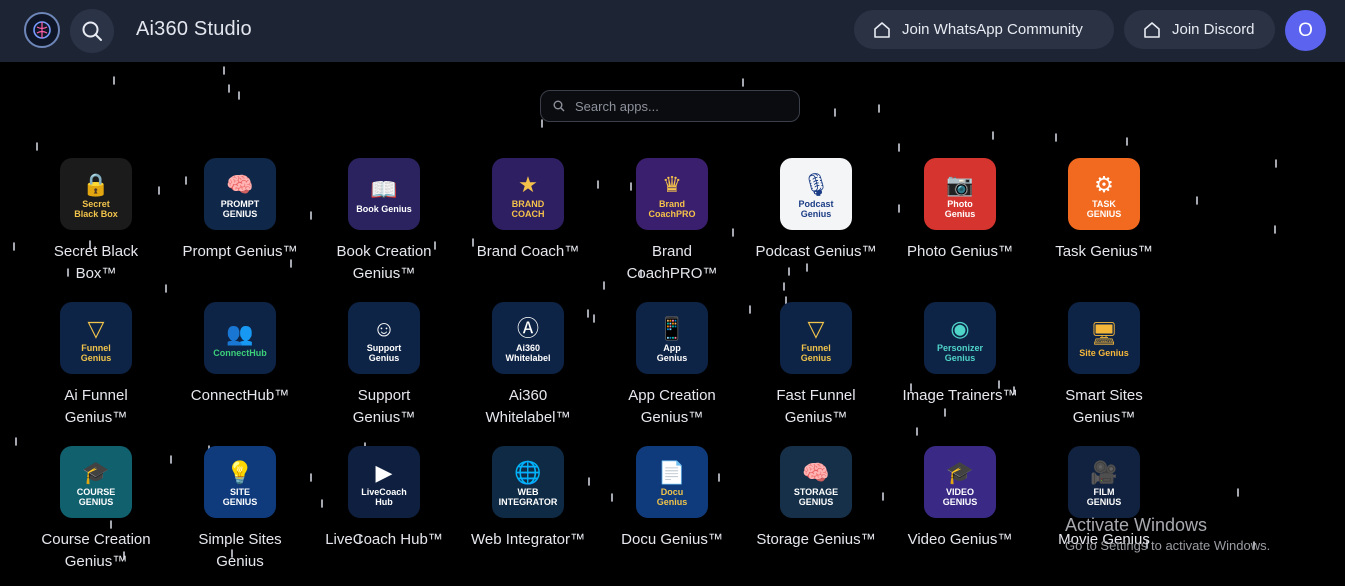 The image size is (1345, 586). Describe the element at coordinates (1104, 407) in the screenshot. I see `app-name: Smart Sites Genius™` at that location.